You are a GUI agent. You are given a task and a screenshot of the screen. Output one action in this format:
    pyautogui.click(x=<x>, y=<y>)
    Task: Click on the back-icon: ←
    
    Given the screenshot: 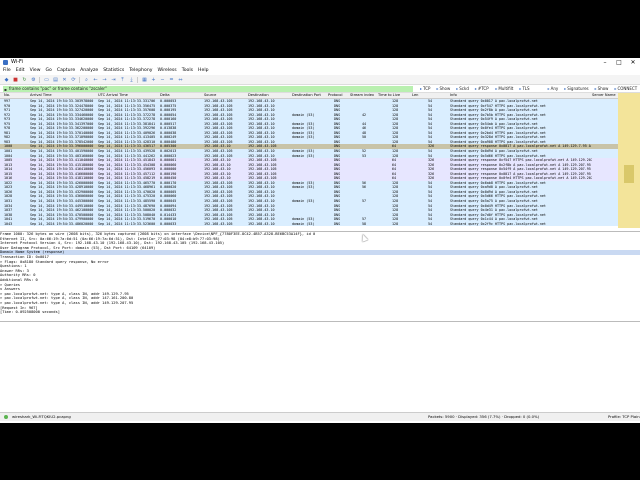 What is the action you would take?
    pyautogui.click(x=95, y=80)
    